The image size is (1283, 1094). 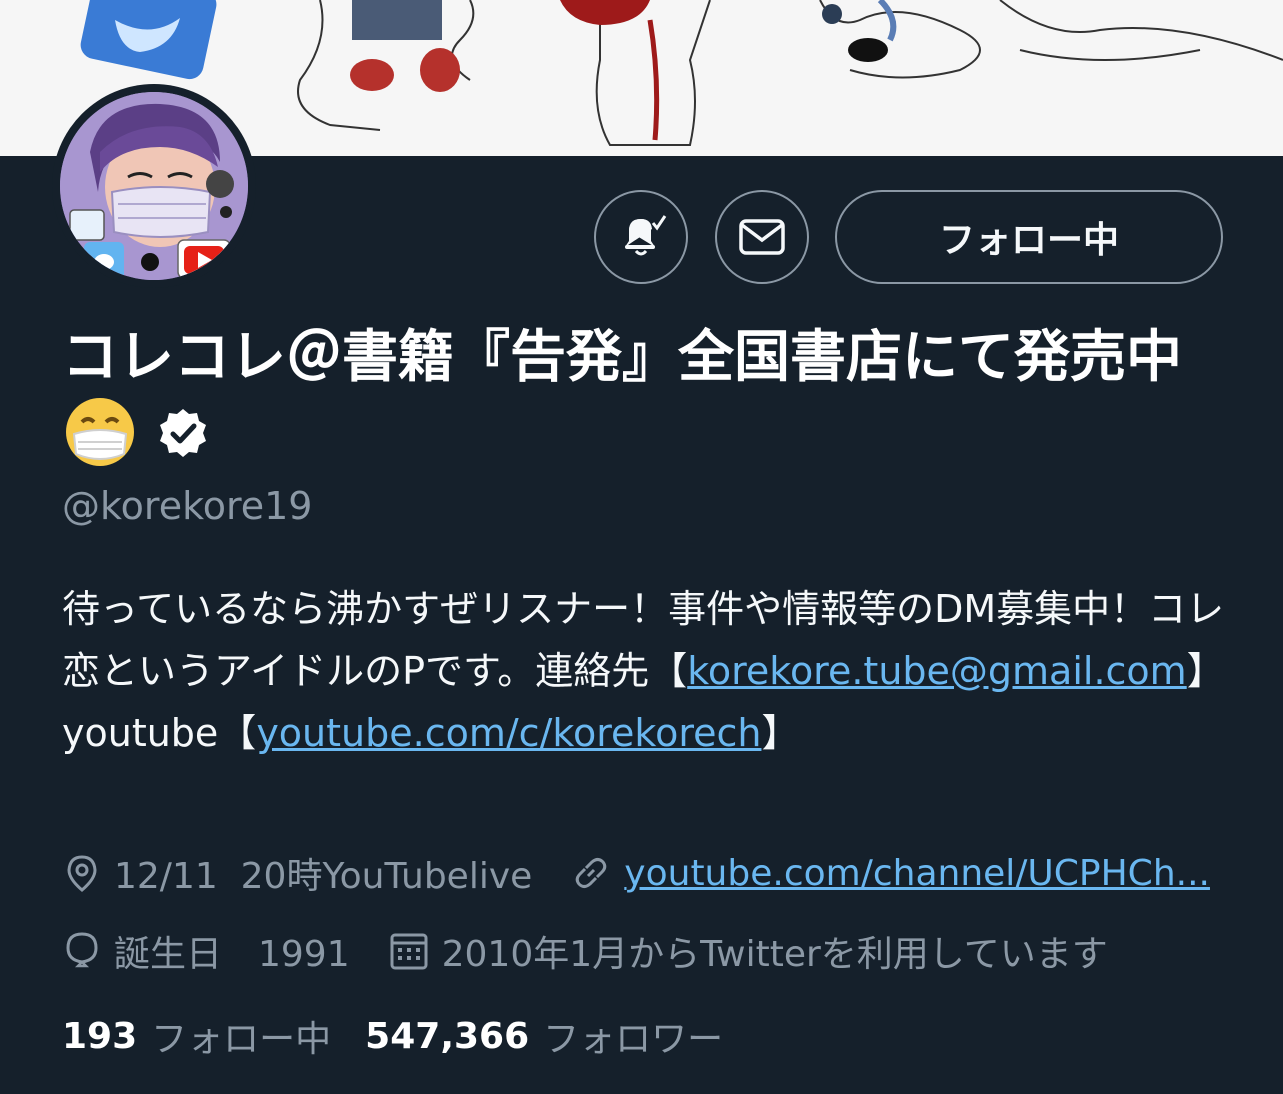 I want to click on user-handle: @korekore19, so click(x=187, y=506).